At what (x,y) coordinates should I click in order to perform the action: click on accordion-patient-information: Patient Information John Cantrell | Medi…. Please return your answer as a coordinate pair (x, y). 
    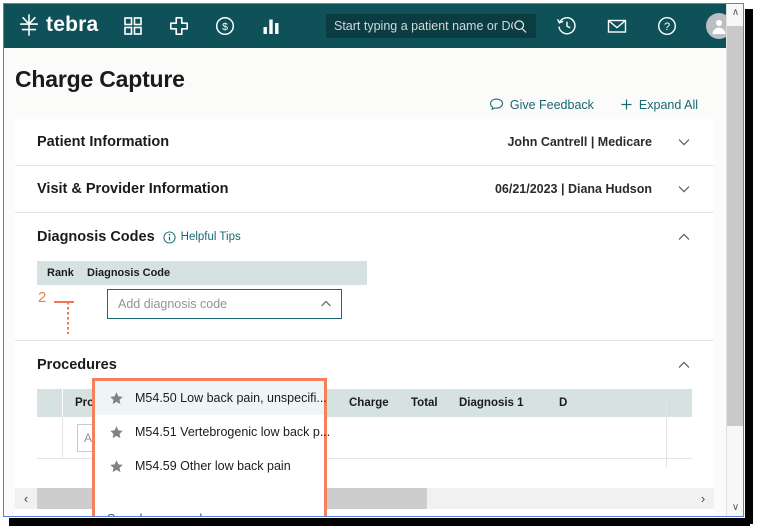
    Looking at the image, I should click on (364, 142).